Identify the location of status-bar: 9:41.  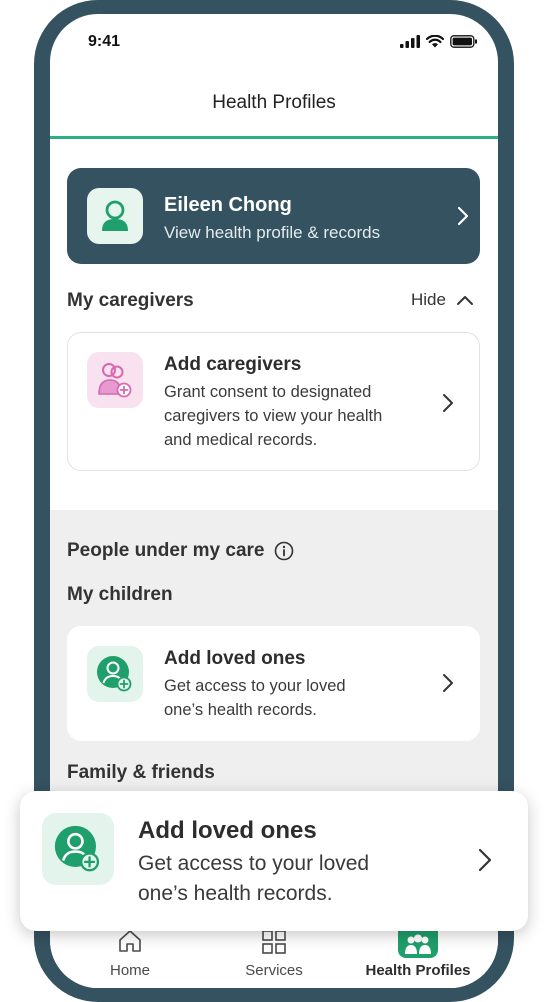
(274, 39).